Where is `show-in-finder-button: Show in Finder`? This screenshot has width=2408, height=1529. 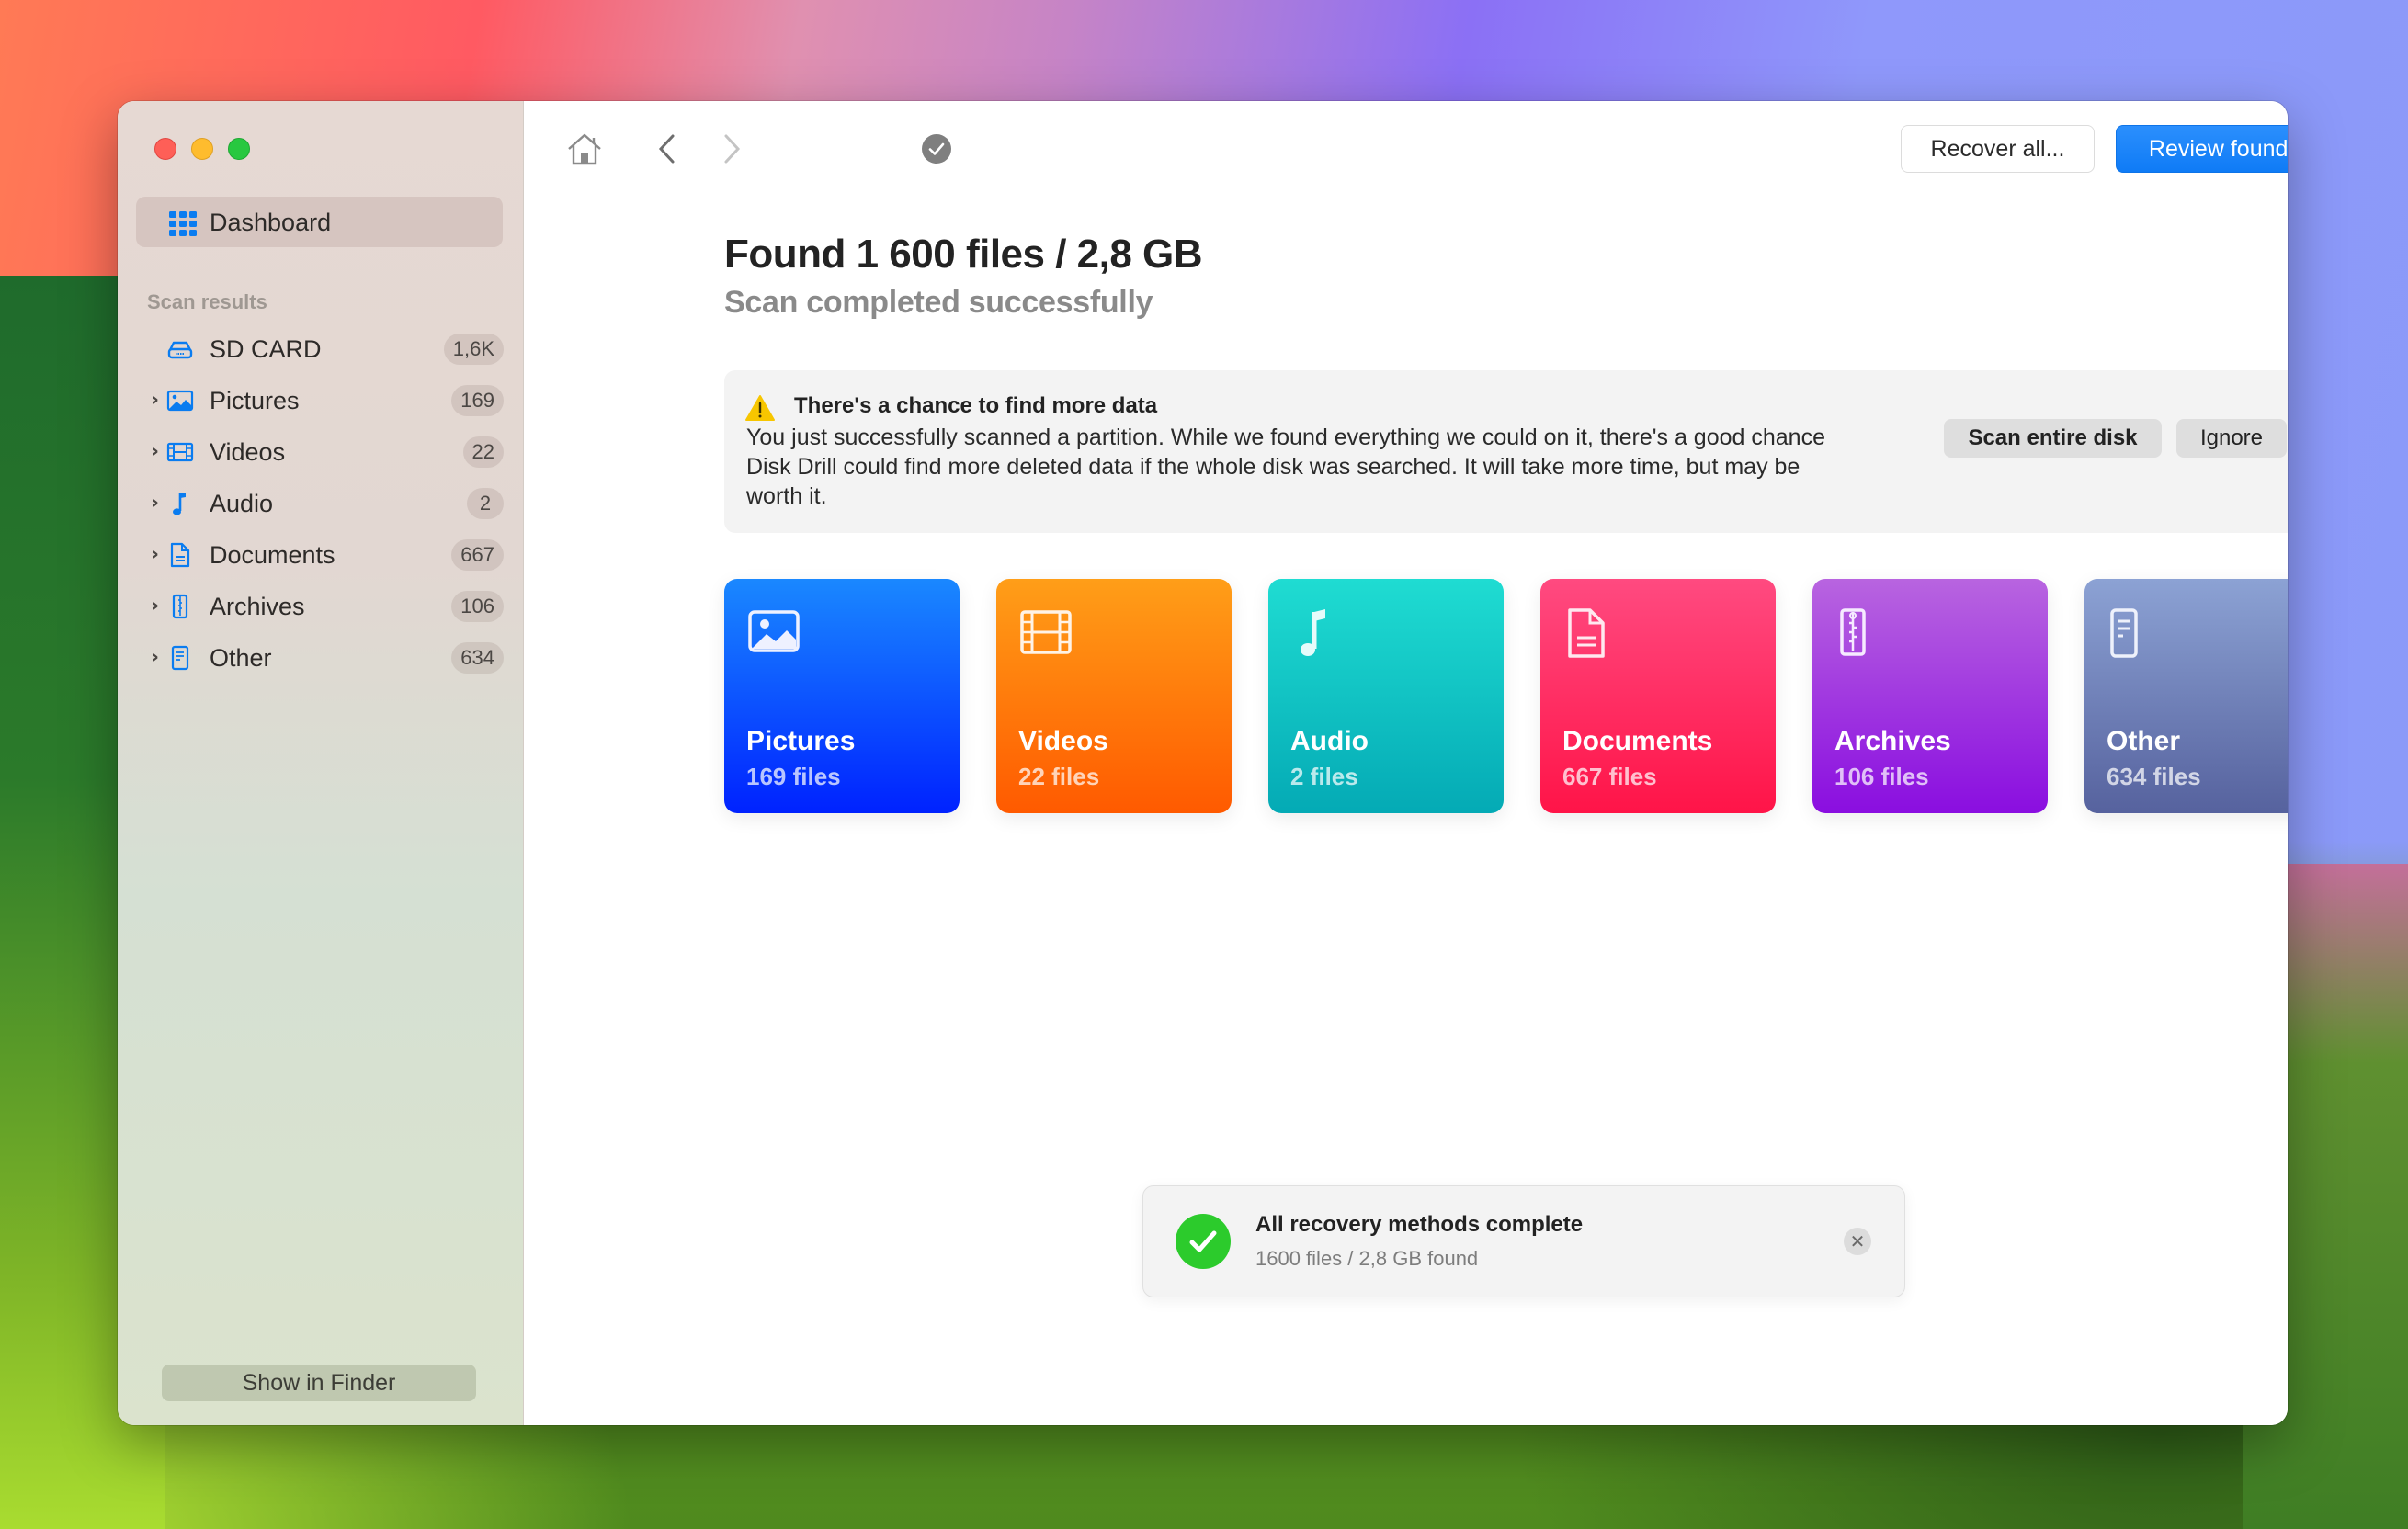 show-in-finder-button: Show in Finder is located at coordinates (319, 1383).